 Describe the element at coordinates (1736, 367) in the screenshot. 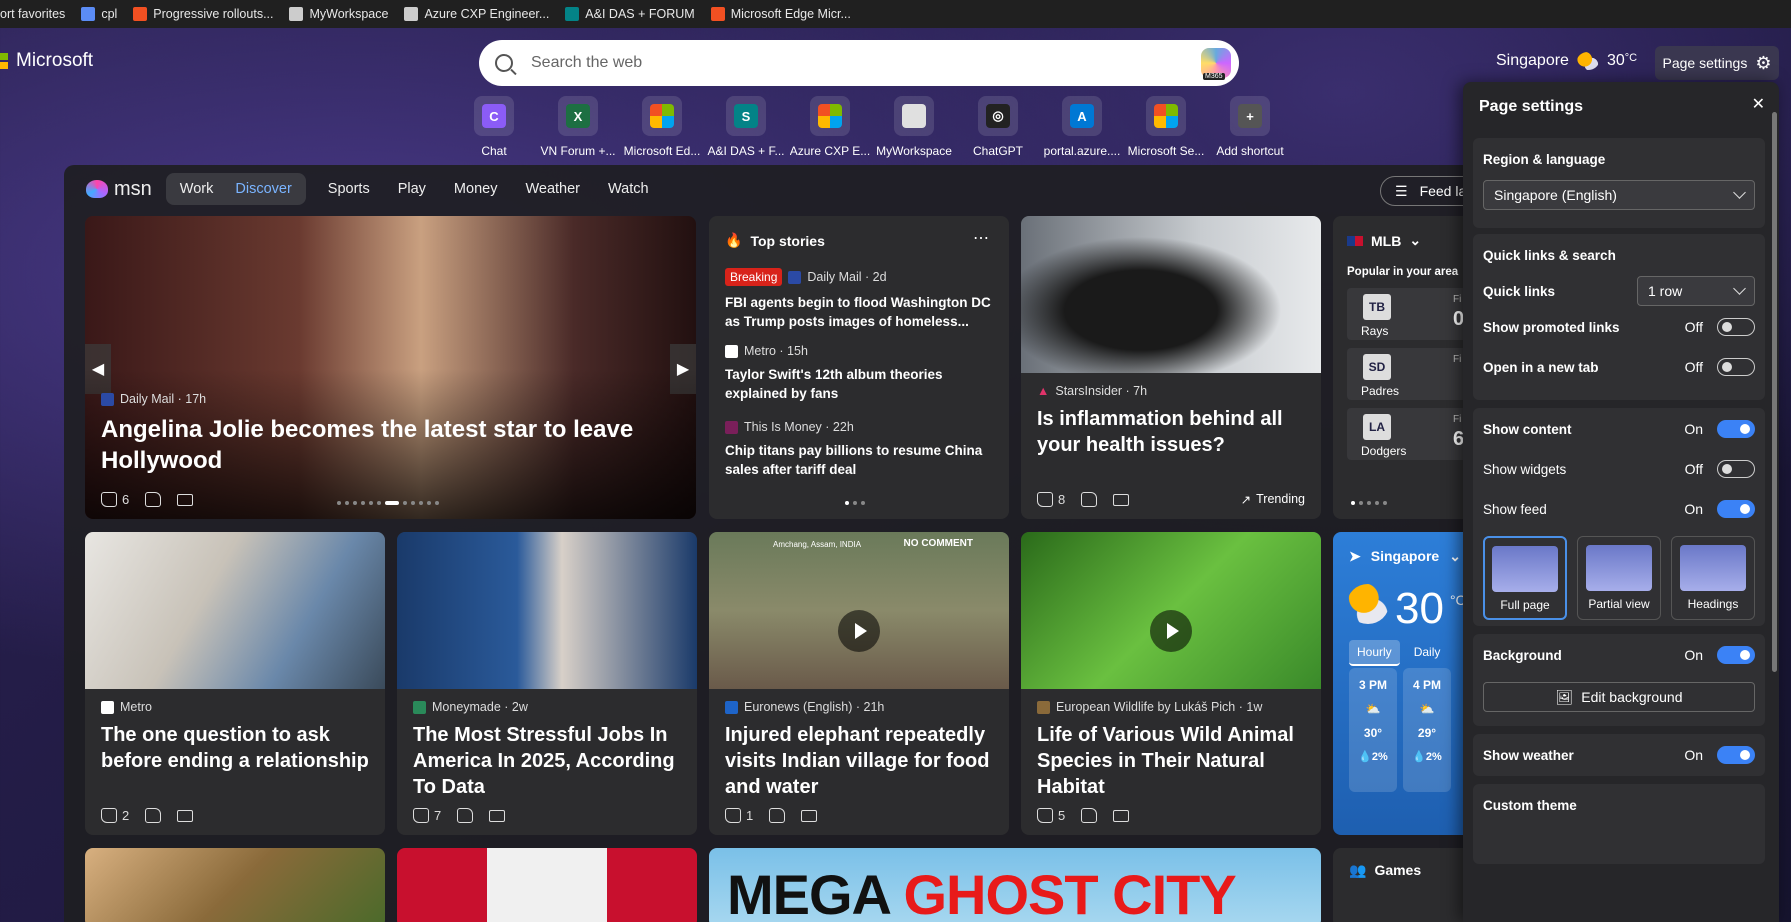

I see `new-tab-toggle` at that location.